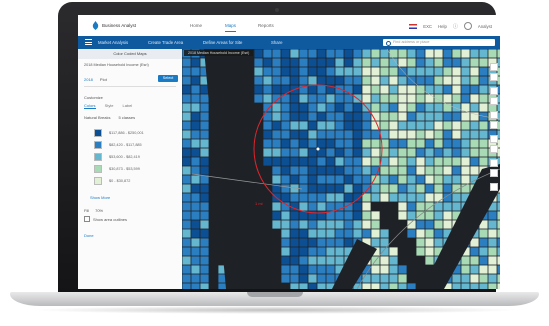 The width and height of the screenshot is (549, 326). What do you see at coordinates (494, 163) in the screenshot?
I see `print-button` at bounding box center [494, 163].